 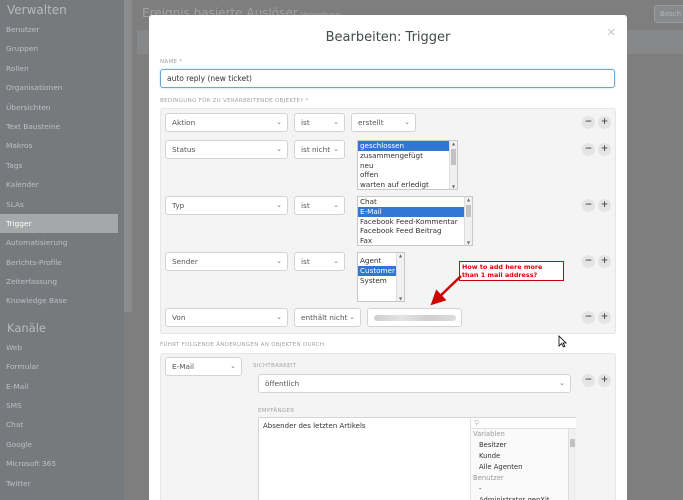 I want to click on action-type-select: E-Mail ⌄, so click(x=203, y=366).